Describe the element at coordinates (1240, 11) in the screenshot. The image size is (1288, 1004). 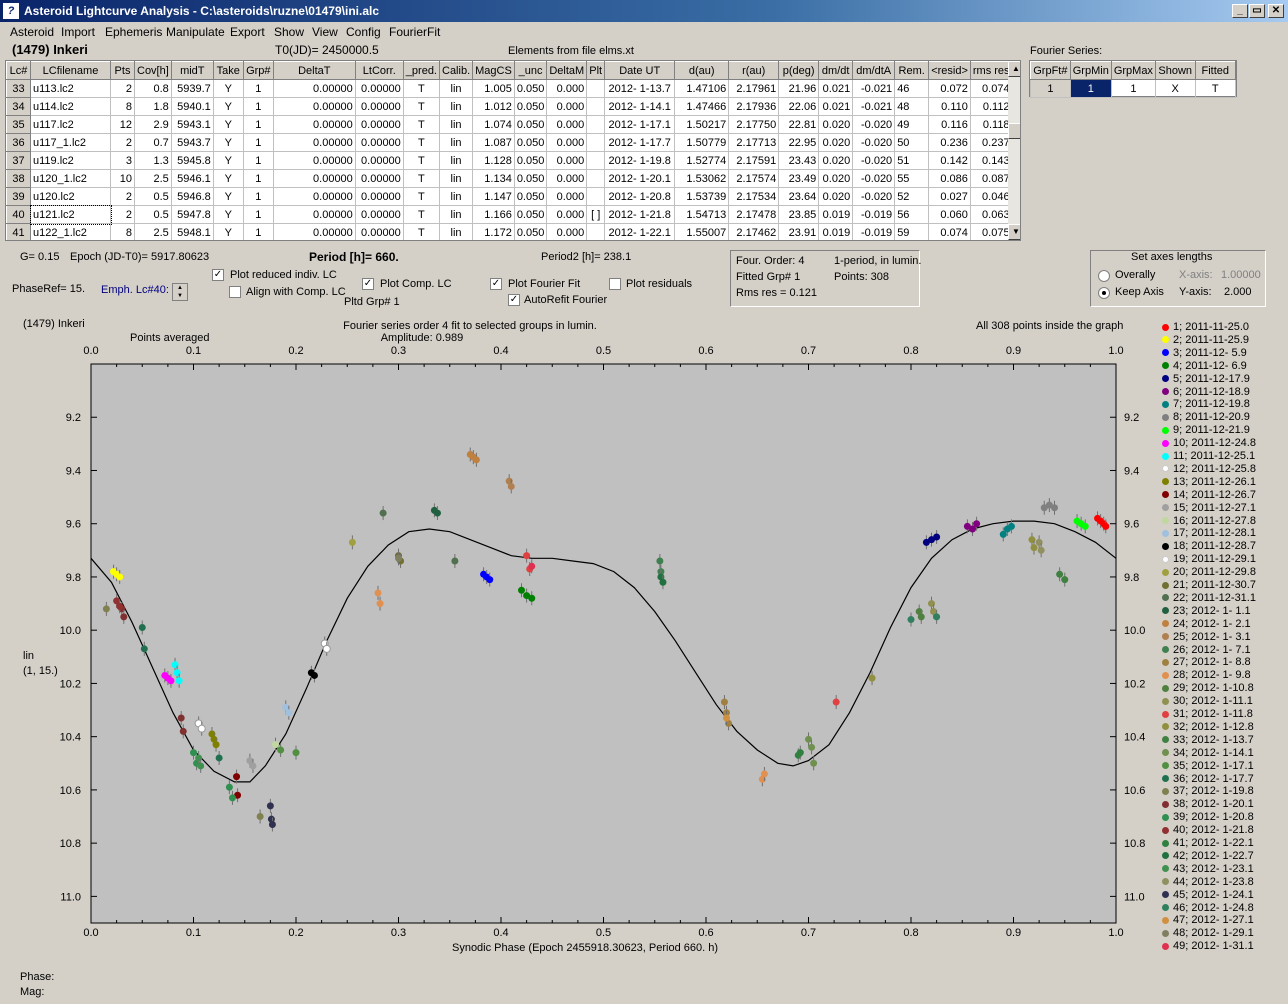
I see `minimize-button: _` at that location.